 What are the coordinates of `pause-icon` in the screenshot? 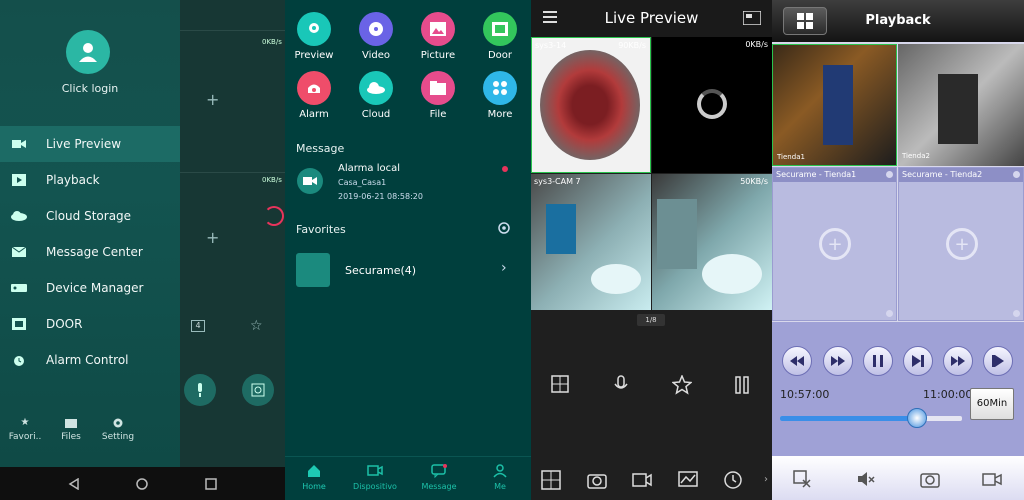 It's located at (742, 385).